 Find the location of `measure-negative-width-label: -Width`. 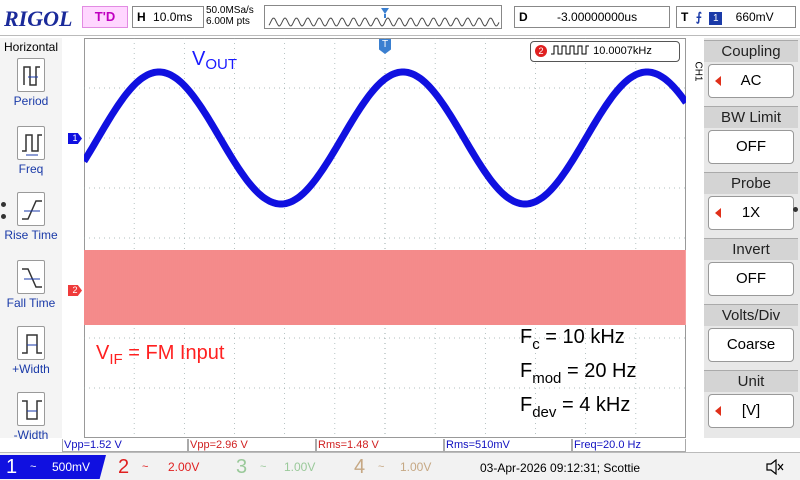

measure-negative-width-label: -Width is located at coordinates (31, 435).